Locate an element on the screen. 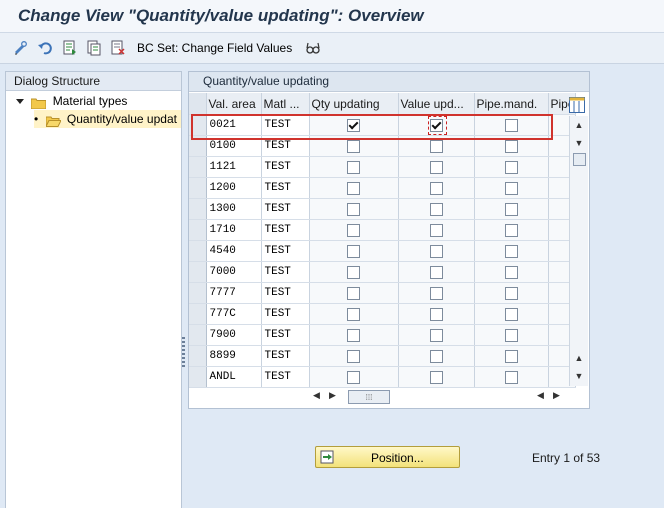 The width and height of the screenshot is (664, 508). vertical-scrollbar: ▲ ▼ ▲ ▼ is located at coordinates (578, 251).